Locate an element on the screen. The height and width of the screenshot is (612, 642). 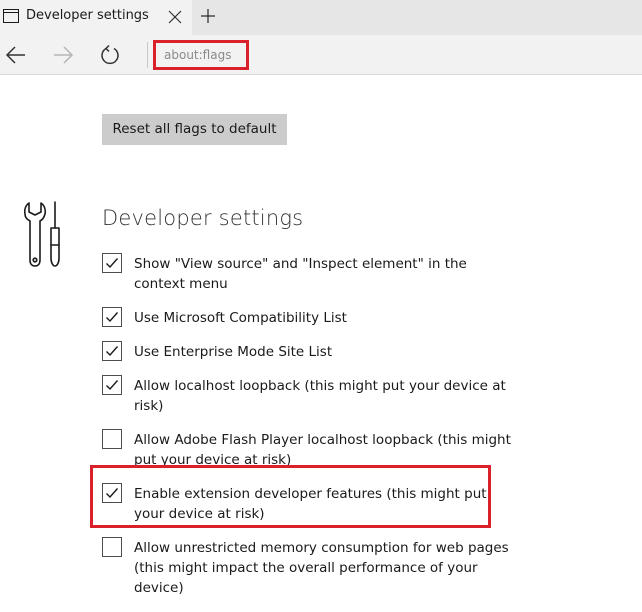
address-bar: about:flags is located at coordinates (201, 55).